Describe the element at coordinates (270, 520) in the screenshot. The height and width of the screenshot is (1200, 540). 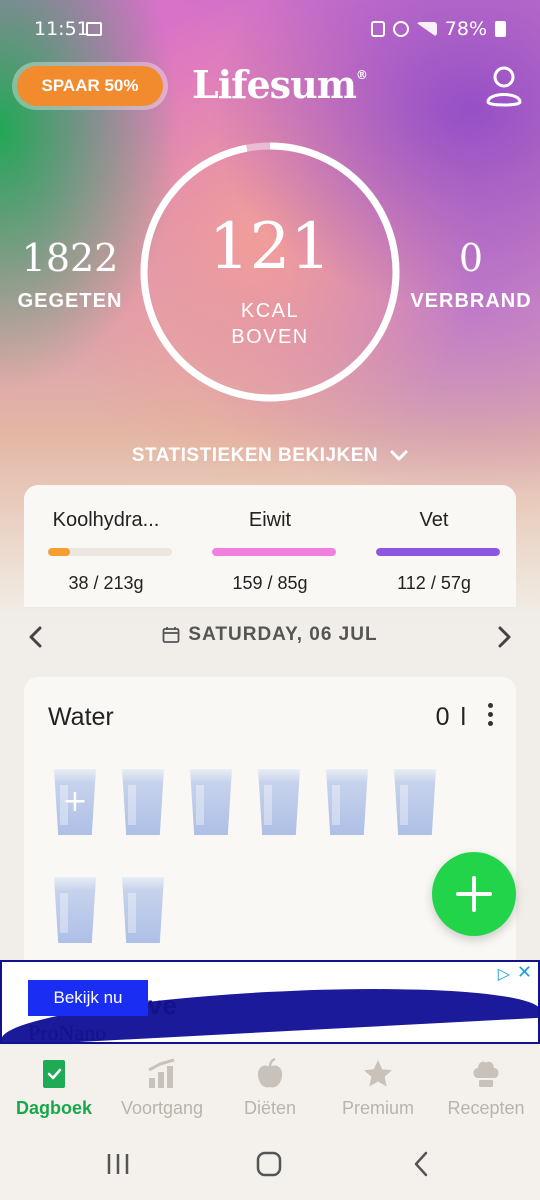
I see `macro-protein-name: Eiwit` at that location.